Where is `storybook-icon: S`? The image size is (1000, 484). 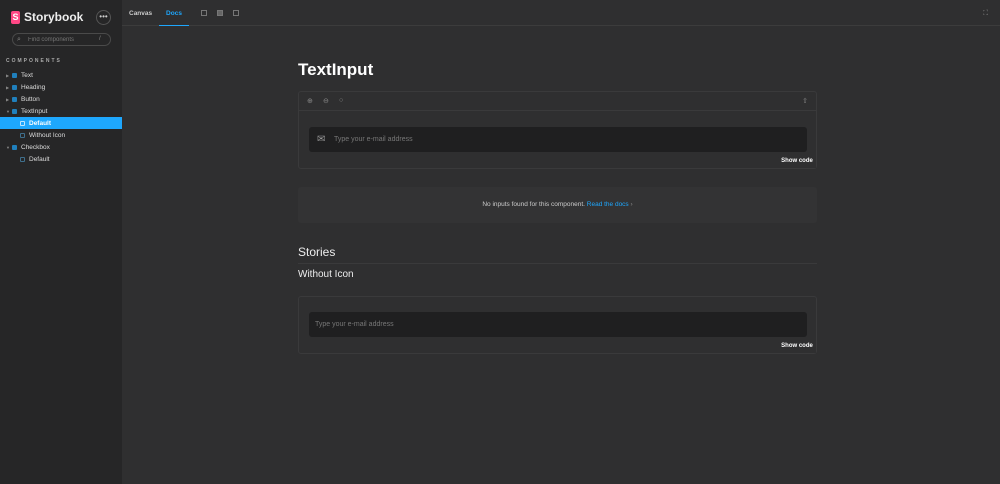 storybook-icon: S is located at coordinates (15, 17).